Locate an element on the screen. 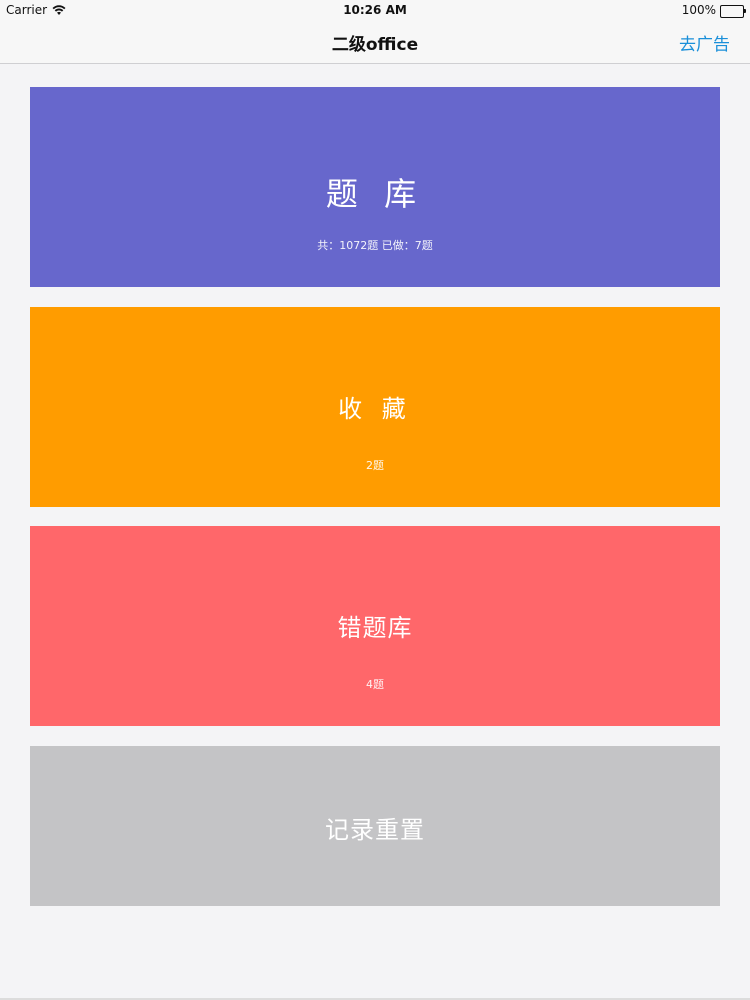 The image size is (750, 1000). favorites-title: 收 藏 is located at coordinates (375, 409).